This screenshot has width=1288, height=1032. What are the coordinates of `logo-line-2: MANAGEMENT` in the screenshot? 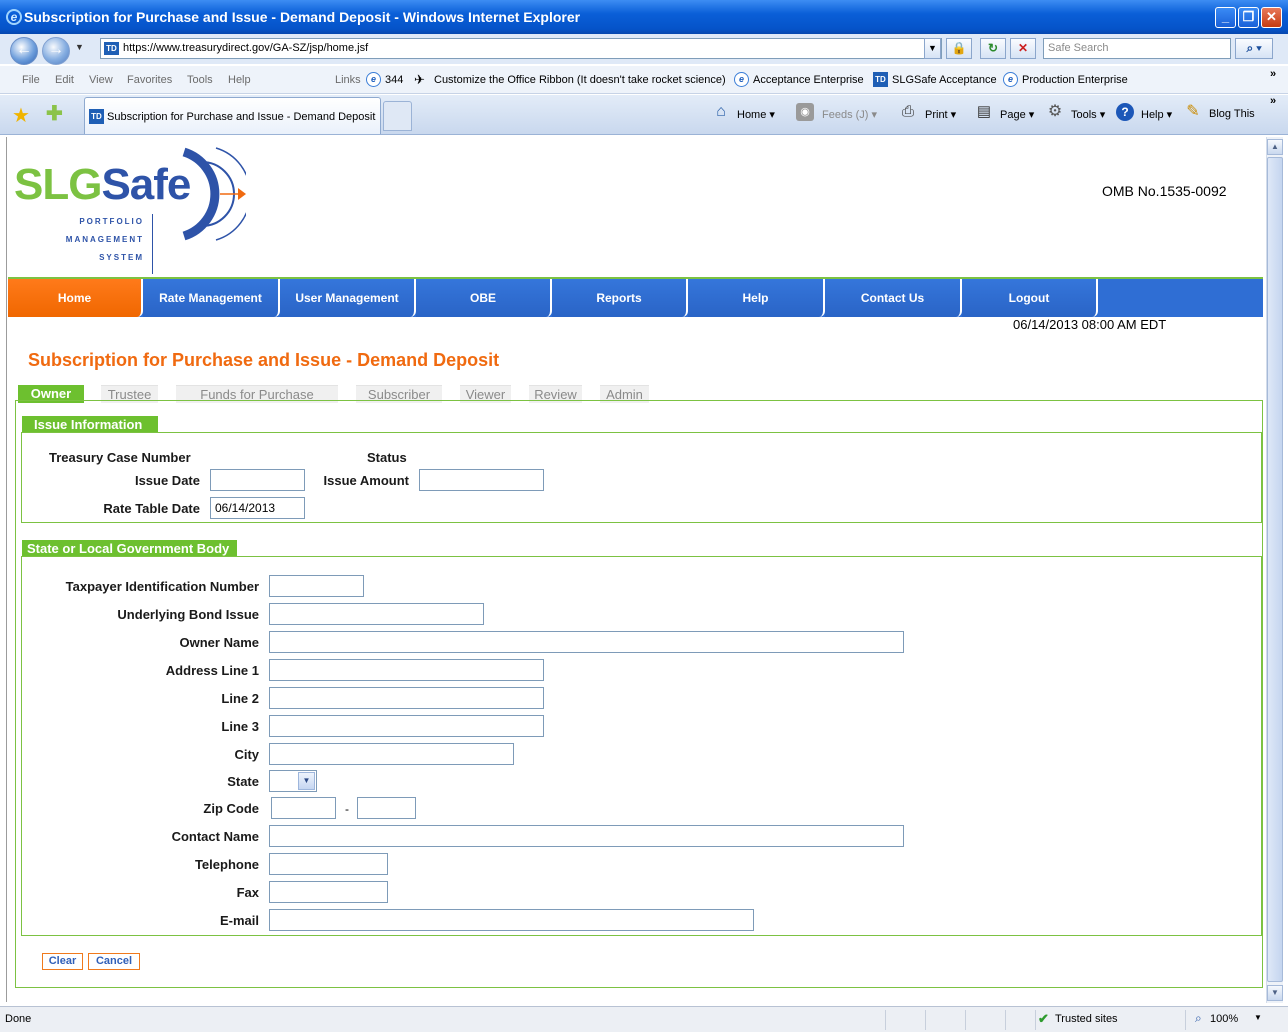 It's located at (104, 239).